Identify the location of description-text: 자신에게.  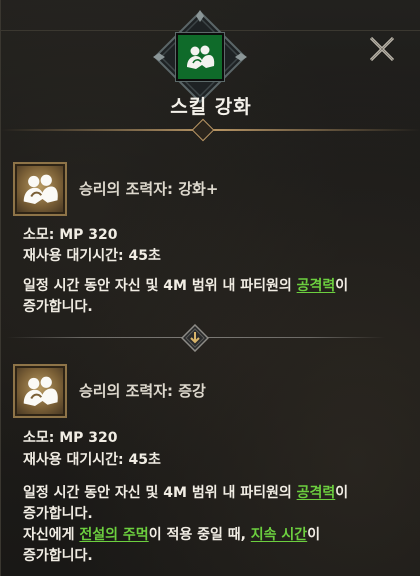
(51, 535).